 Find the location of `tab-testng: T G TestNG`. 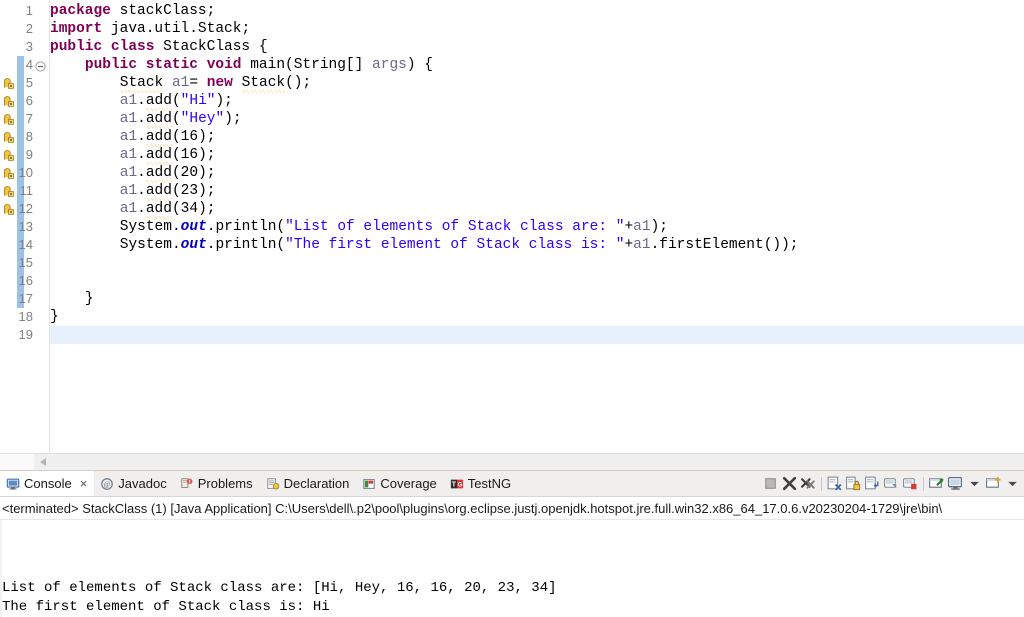

tab-testng: T G TestNG is located at coordinates (481, 483).